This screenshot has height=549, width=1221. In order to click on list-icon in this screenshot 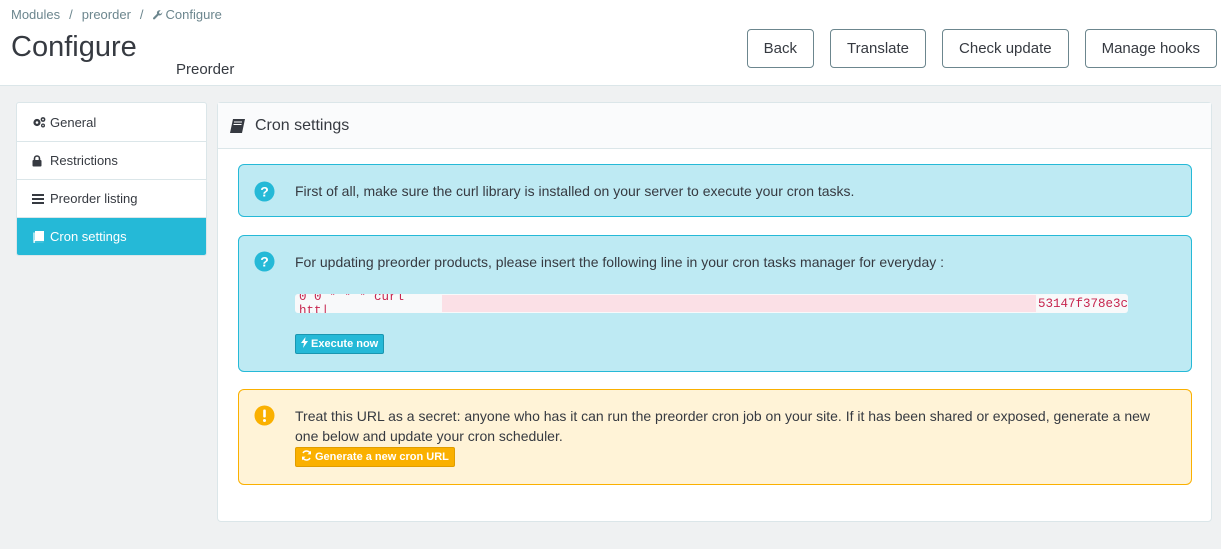, I will do `click(40, 198)`.